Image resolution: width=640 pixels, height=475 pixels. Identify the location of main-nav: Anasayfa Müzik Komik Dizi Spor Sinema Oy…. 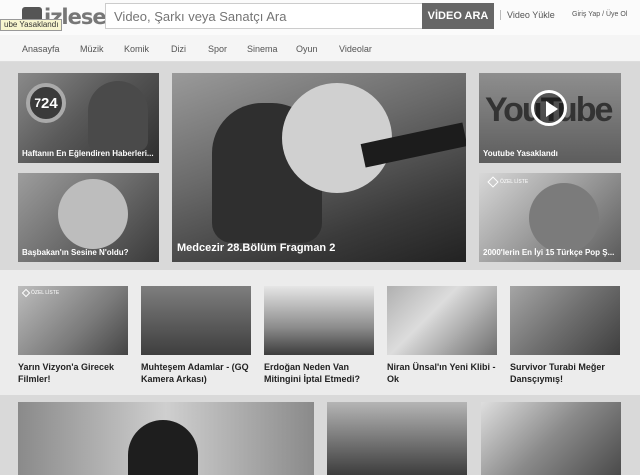
(320, 48).